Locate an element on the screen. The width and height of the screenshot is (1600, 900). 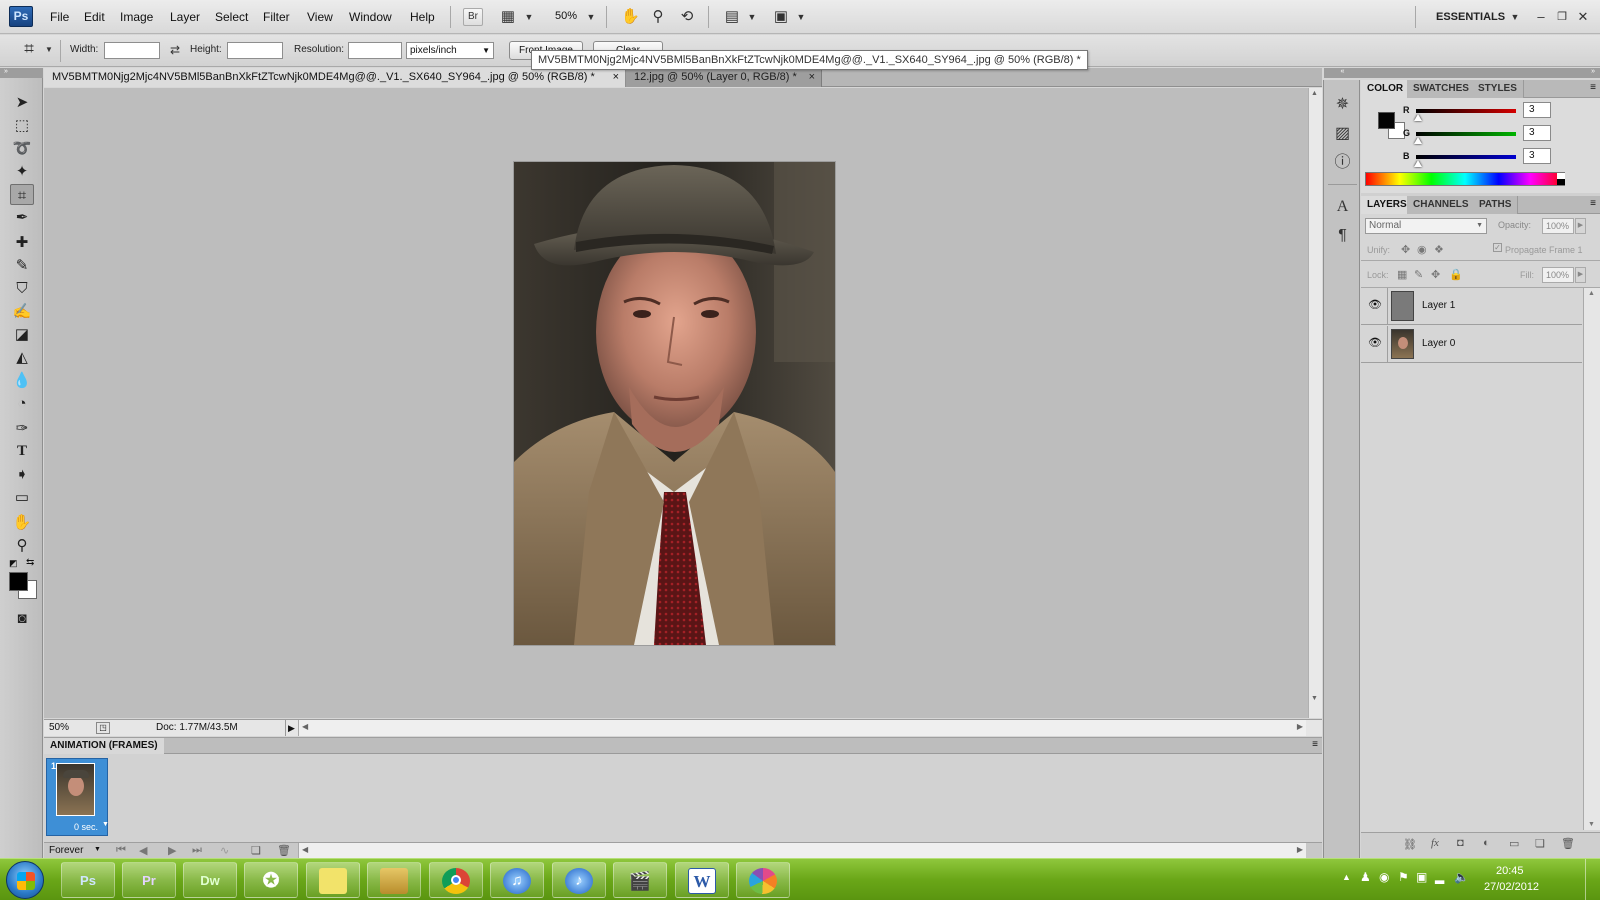
arrange-dropdown-icon: ▼ is located at coordinates (752, 17).